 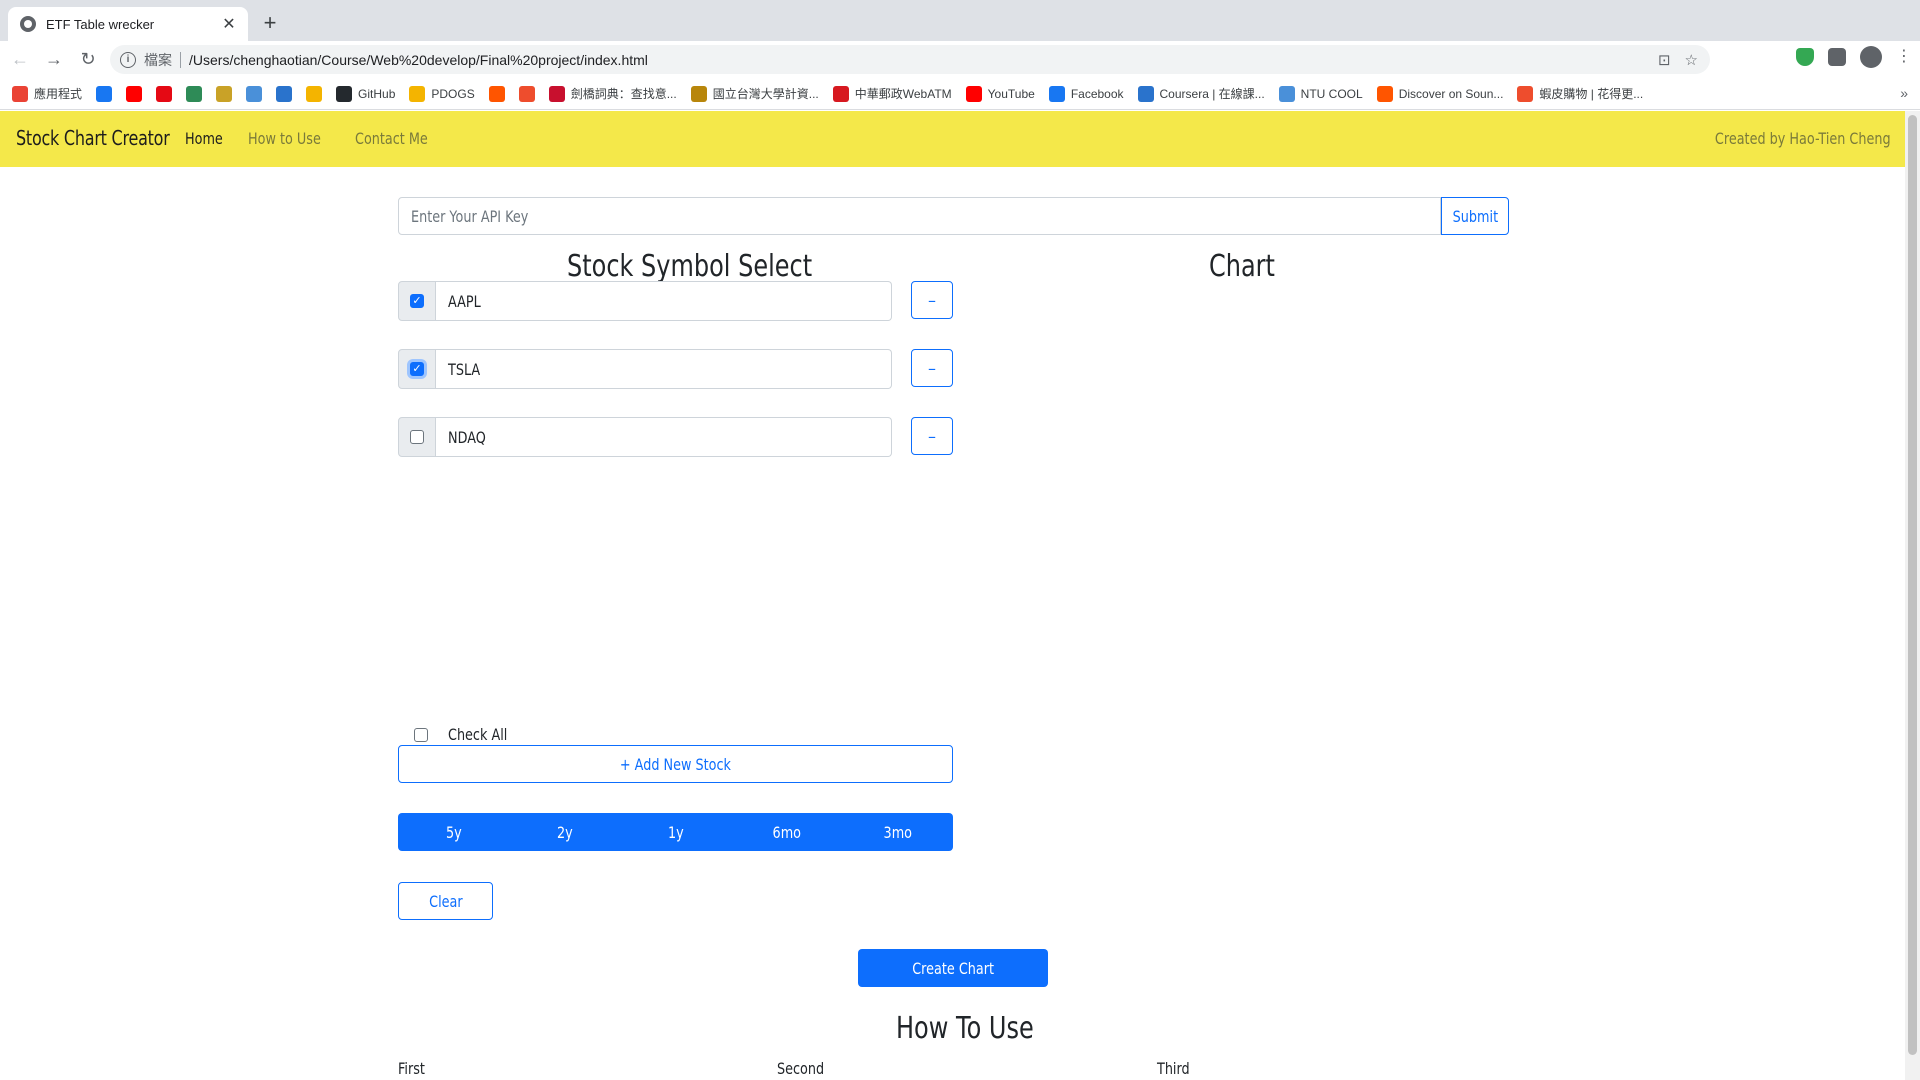 What do you see at coordinates (47, 93) in the screenshot?
I see `bookmark-item: 應用程式` at bounding box center [47, 93].